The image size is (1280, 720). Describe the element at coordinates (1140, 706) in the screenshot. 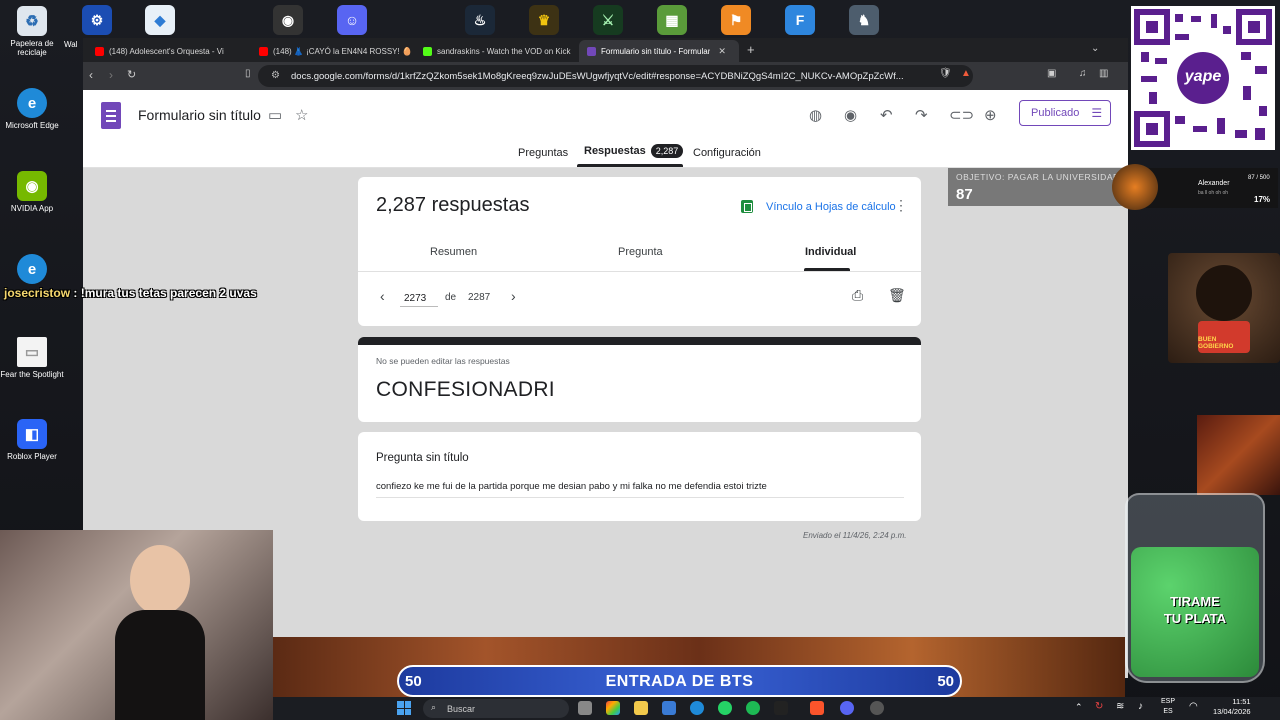

I see `microphone-icon: ♪` at that location.